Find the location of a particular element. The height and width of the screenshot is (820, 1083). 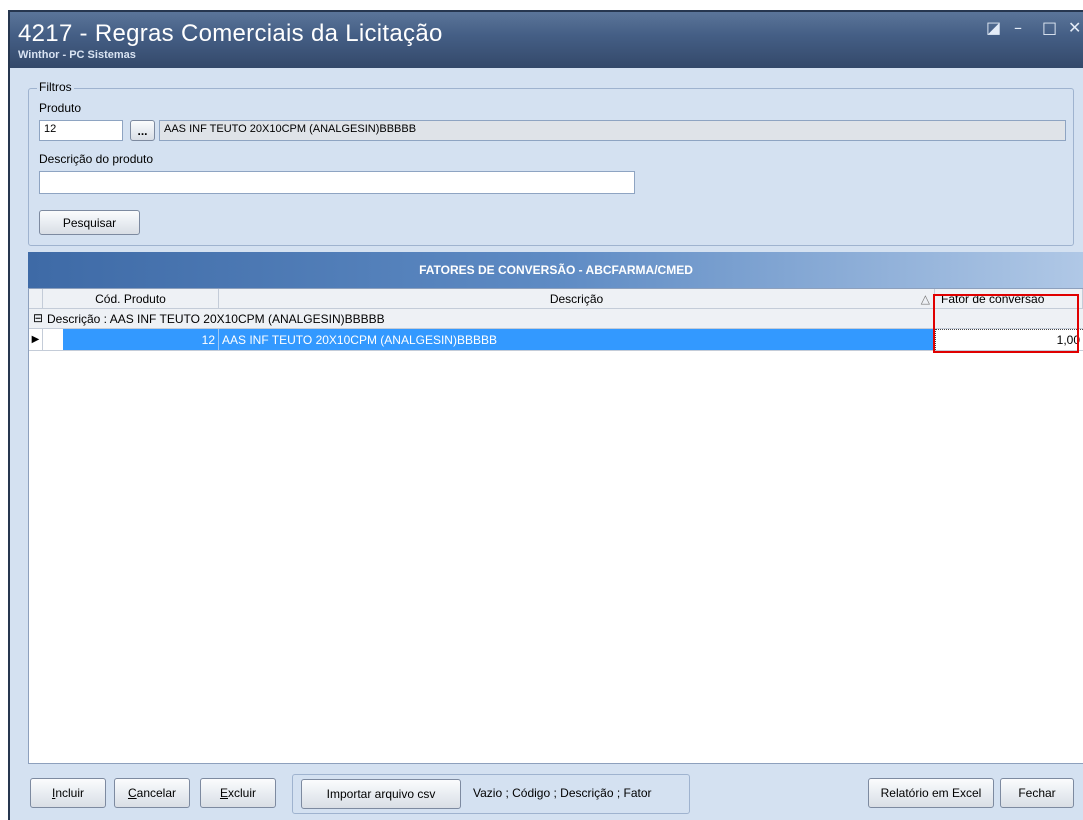

excluir-button: Excluir is located at coordinates (238, 793).